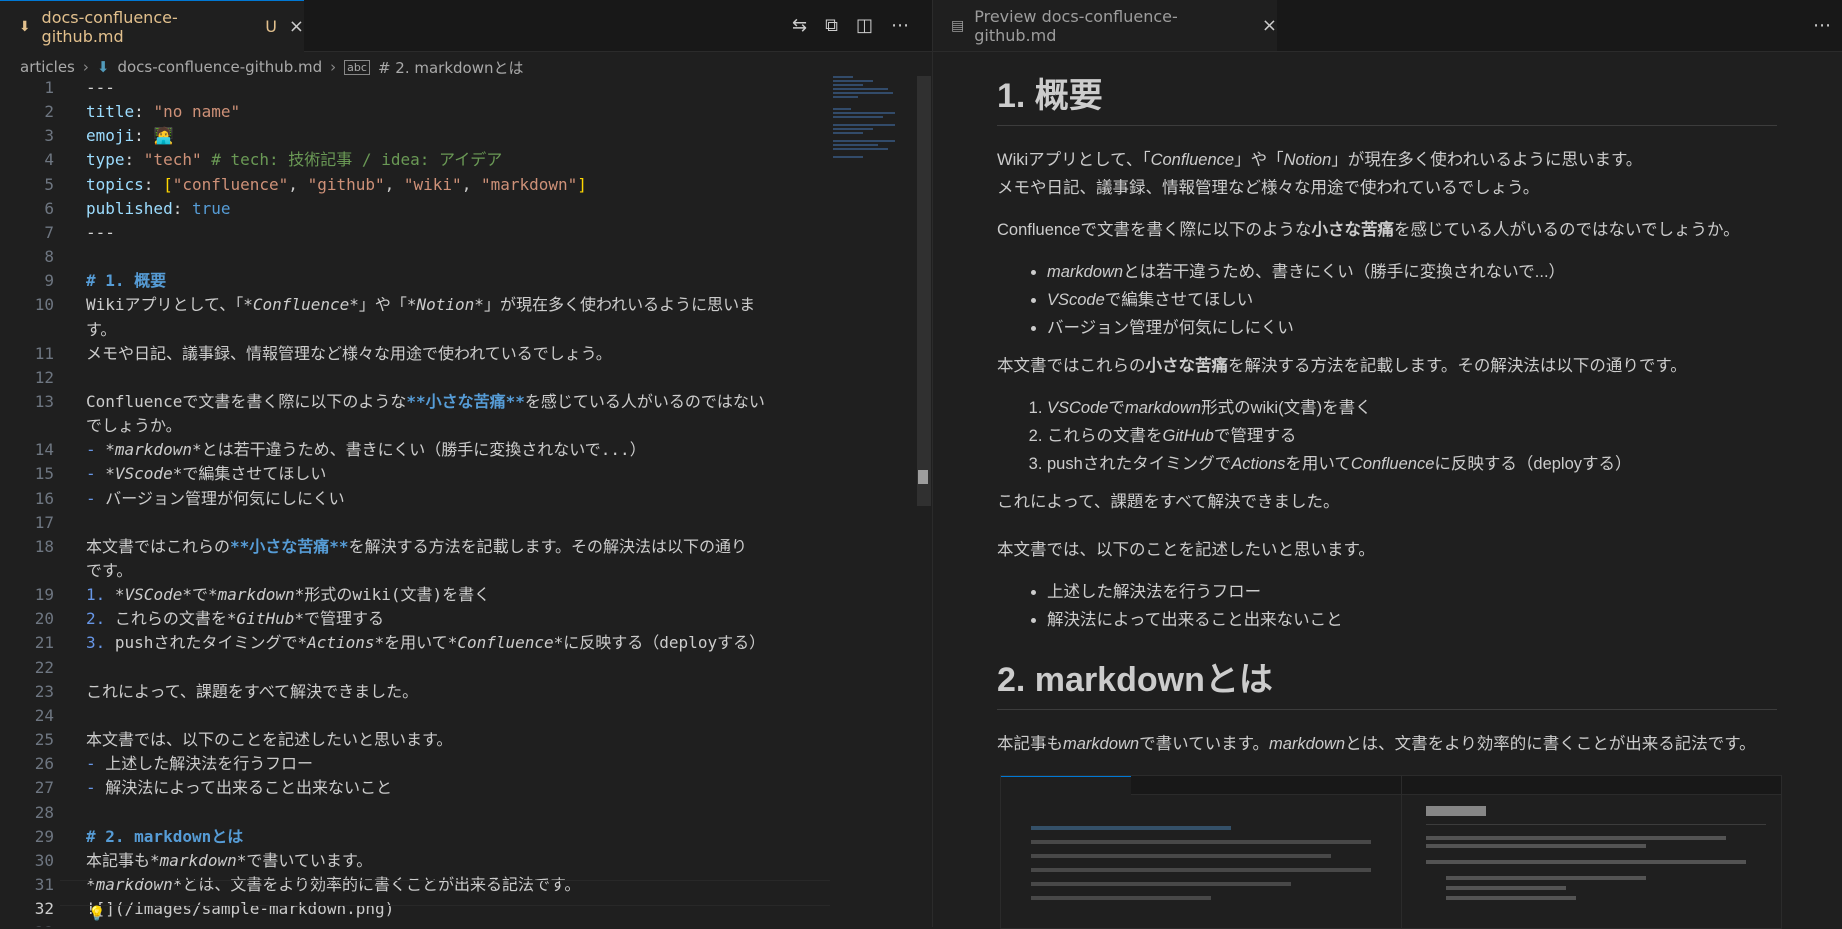  What do you see at coordinates (44, 691) in the screenshot?
I see `line-number: 23` at bounding box center [44, 691].